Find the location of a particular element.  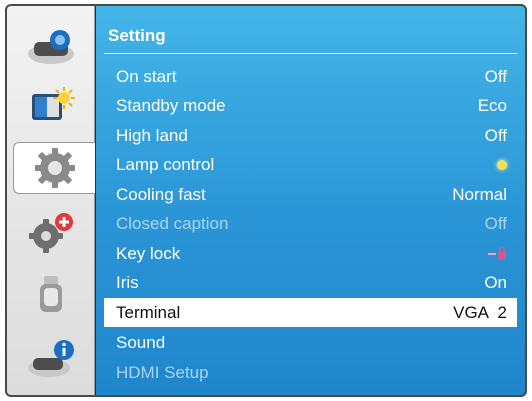

menu-item-lamp-control: Lamp control is located at coordinates (310, 164).